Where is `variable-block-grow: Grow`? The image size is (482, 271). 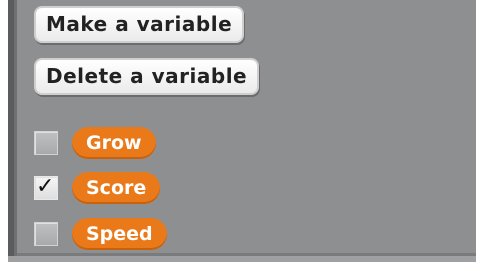 variable-block-grow: Grow is located at coordinates (114, 143).